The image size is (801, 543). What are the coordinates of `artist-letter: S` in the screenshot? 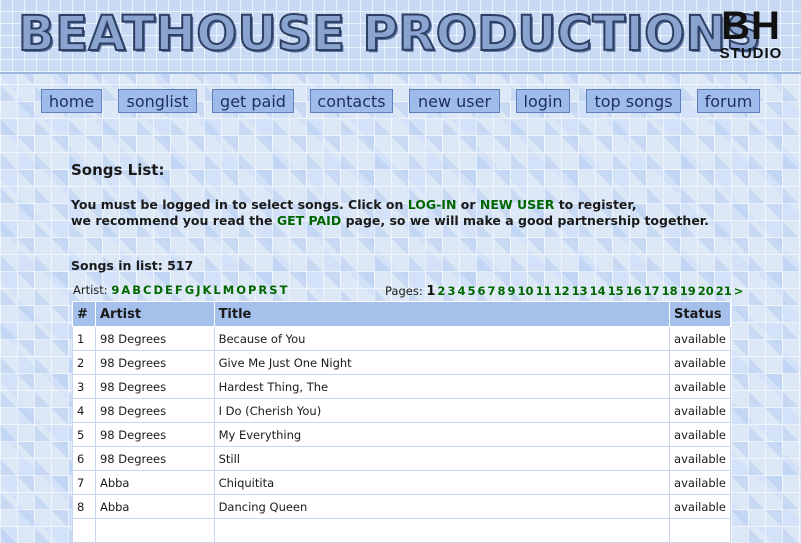 It's located at (273, 290).